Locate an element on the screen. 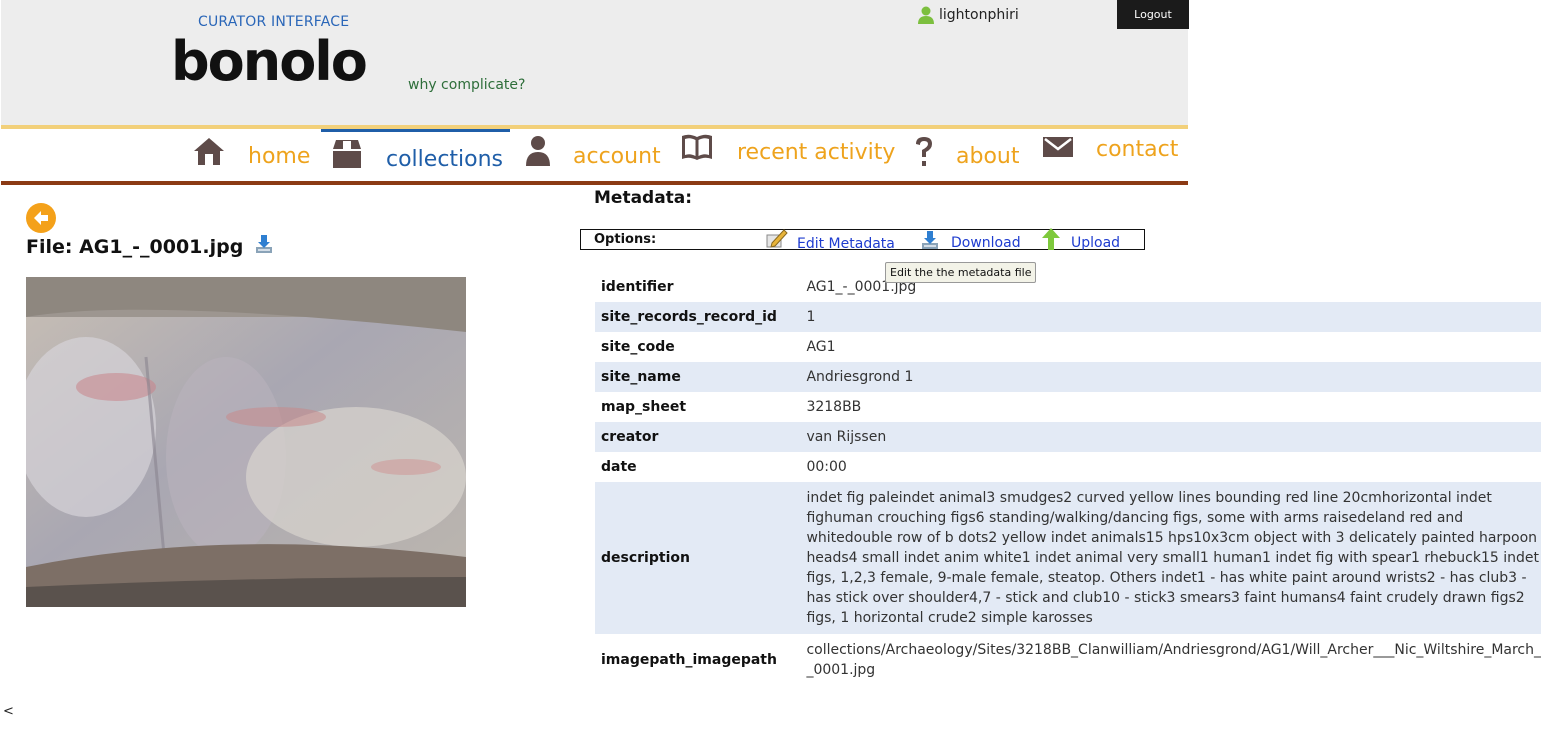 The height and width of the screenshot is (753, 1541). nav-collections: collections is located at coordinates (415, 156).